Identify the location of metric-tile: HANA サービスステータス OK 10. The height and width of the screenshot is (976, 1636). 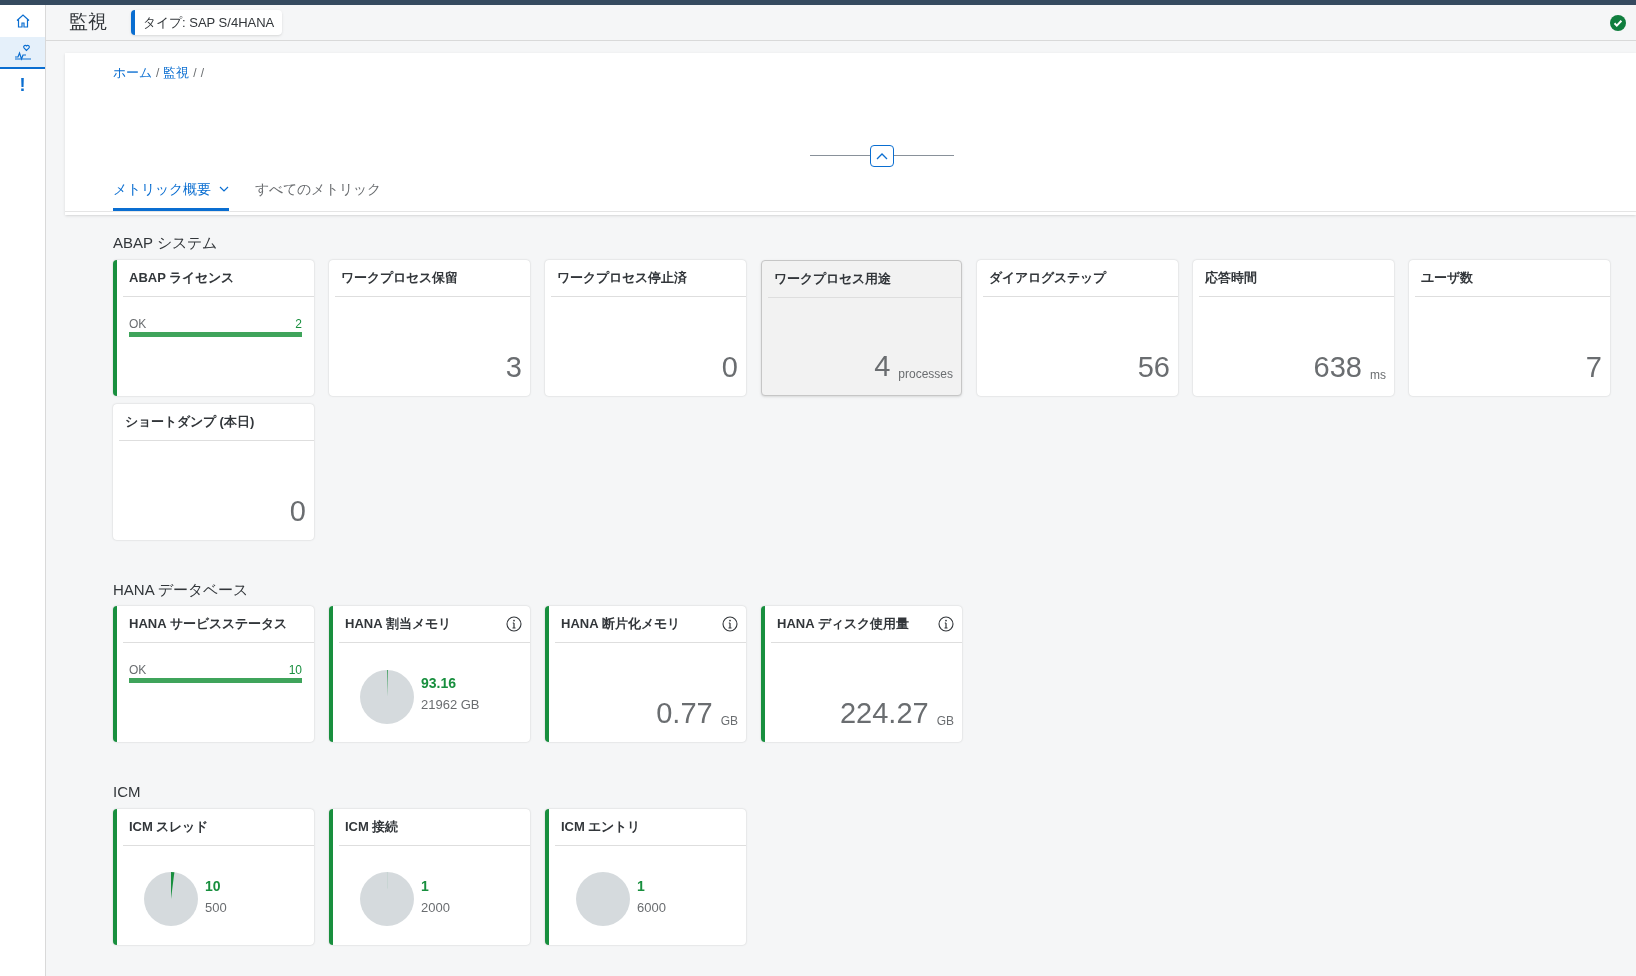
(213, 674).